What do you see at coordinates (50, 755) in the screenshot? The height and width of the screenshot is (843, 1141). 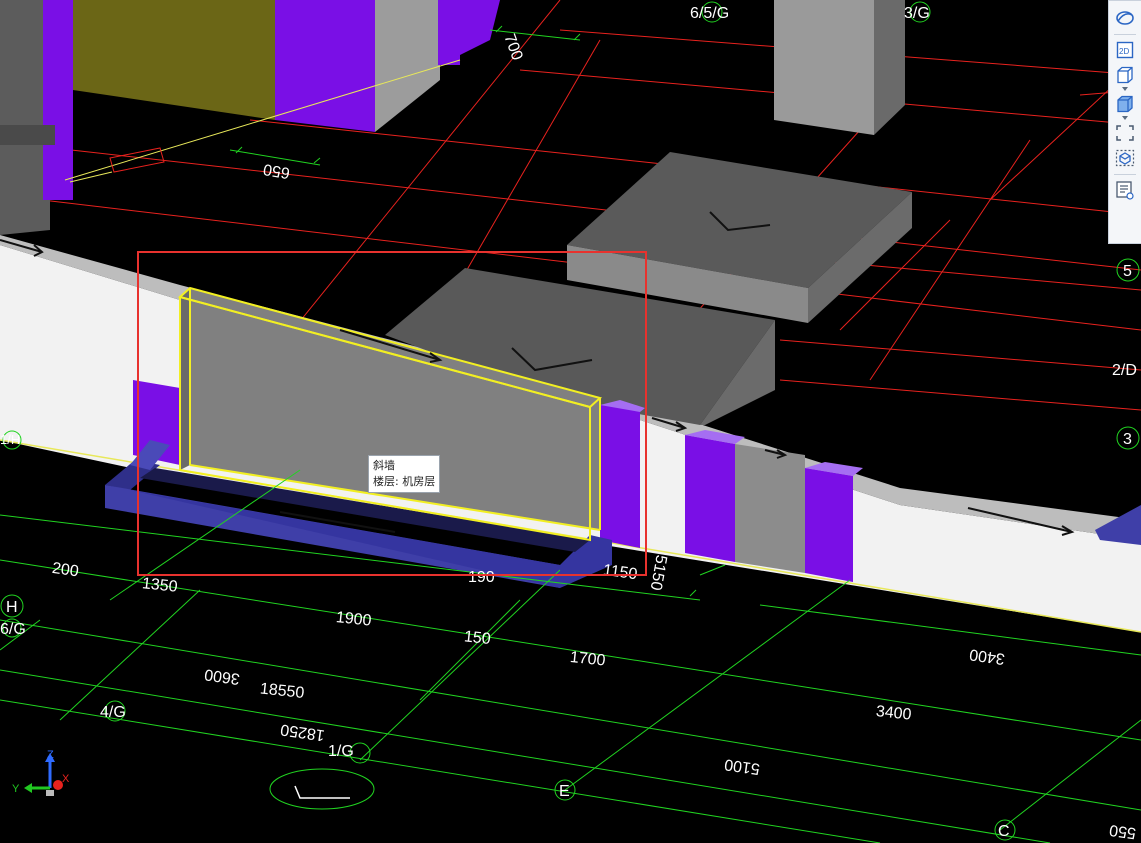 I see `triad-z-label: Z` at bounding box center [50, 755].